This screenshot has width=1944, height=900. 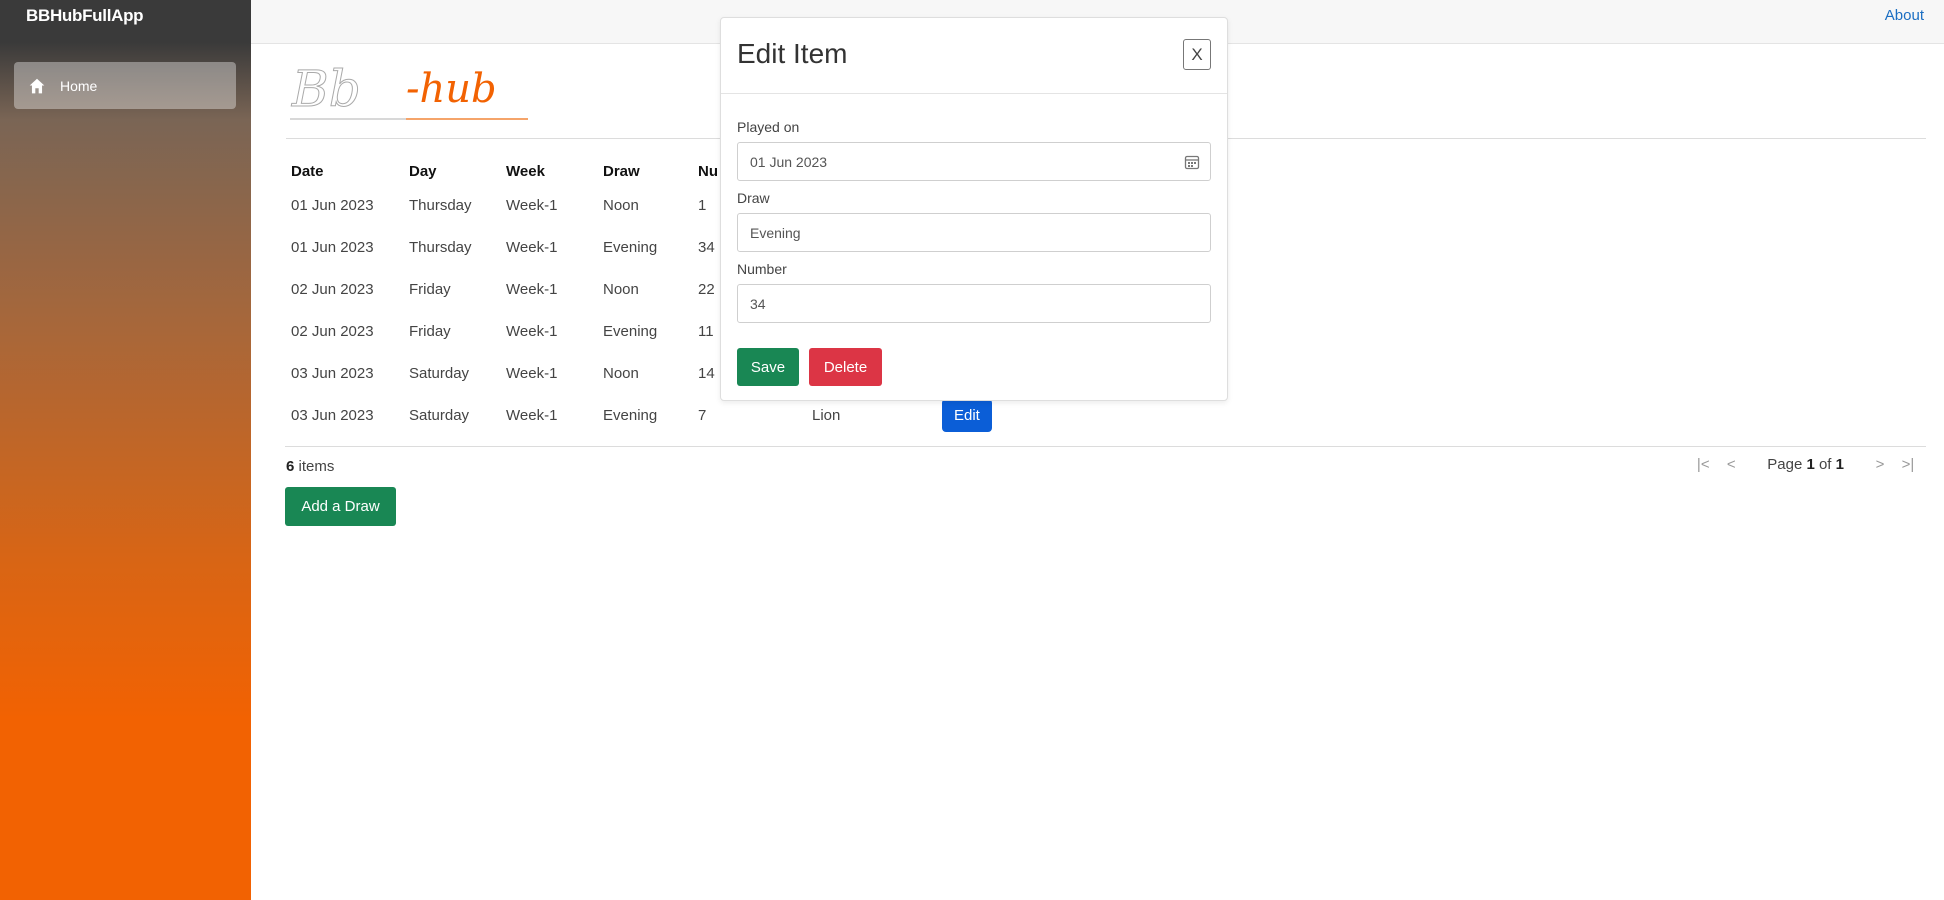 I want to click on played-on-date-field: 01 Jun 2023, so click(x=974, y=161).